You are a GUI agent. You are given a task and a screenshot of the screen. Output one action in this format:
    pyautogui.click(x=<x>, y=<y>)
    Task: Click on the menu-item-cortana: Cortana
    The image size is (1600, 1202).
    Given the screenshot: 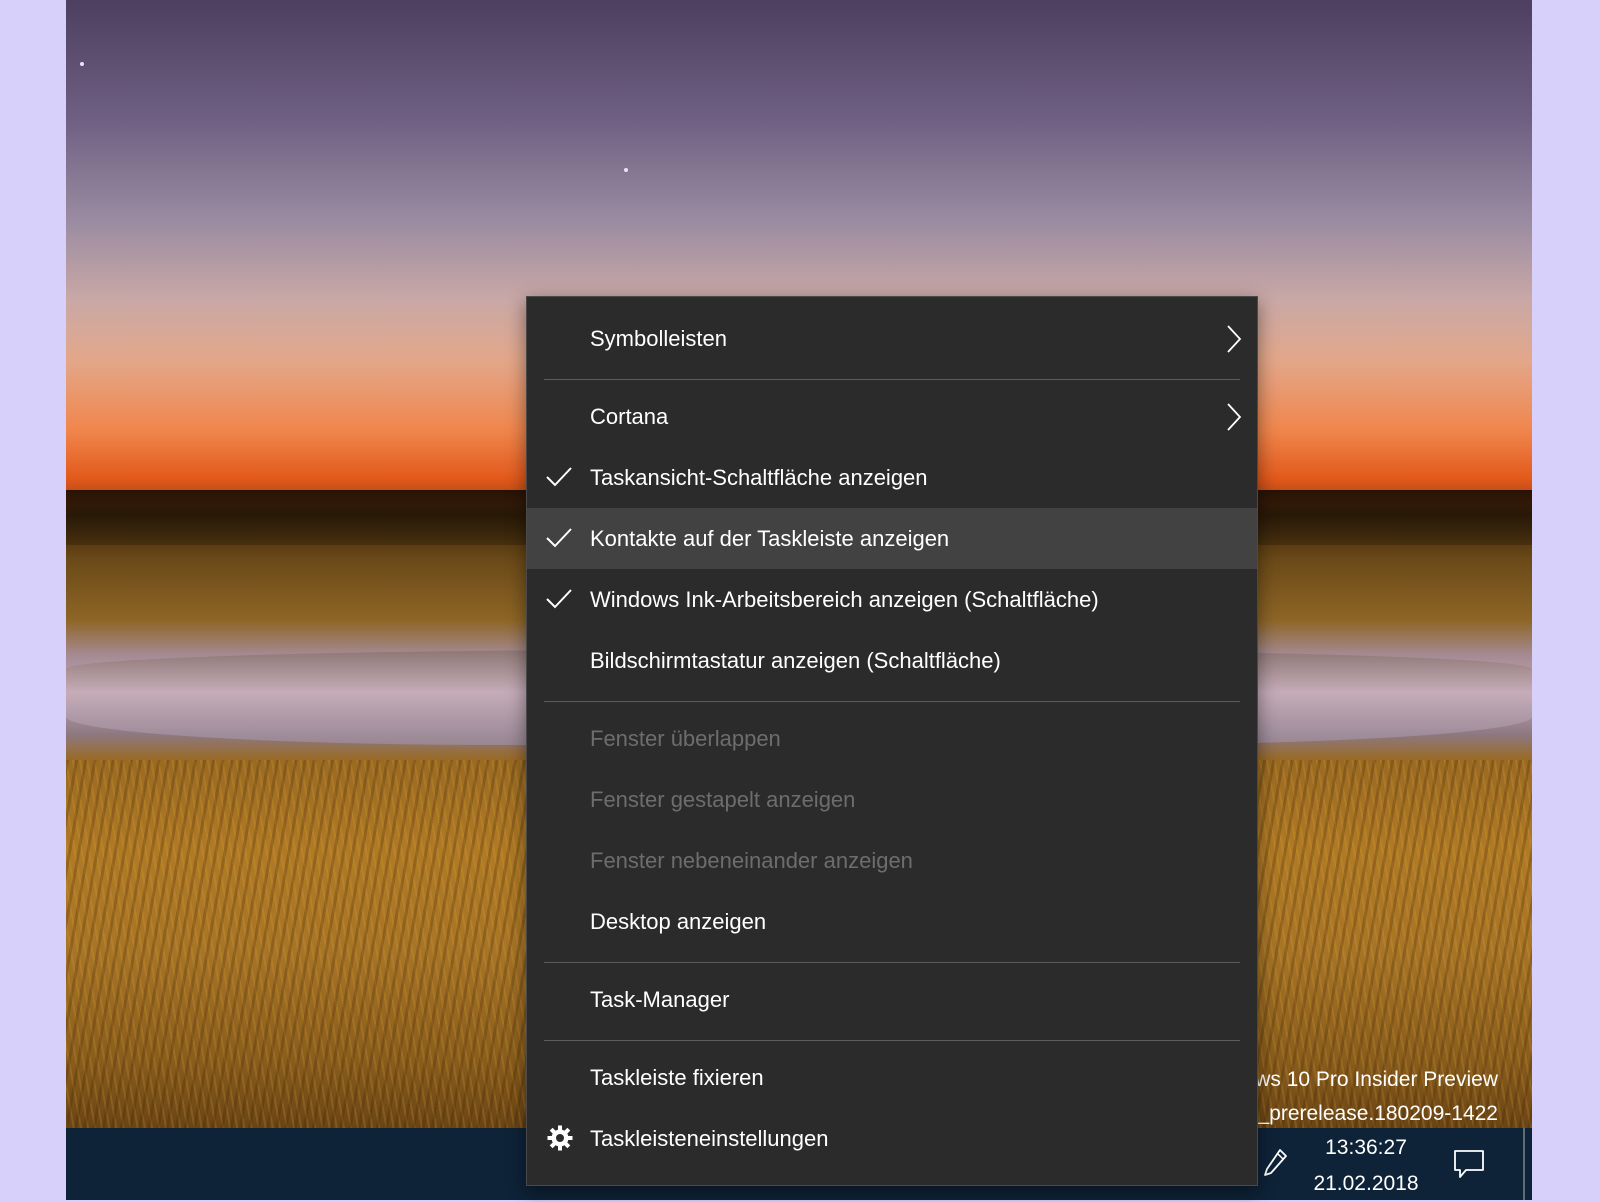 What is the action you would take?
    pyautogui.click(x=892, y=416)
    